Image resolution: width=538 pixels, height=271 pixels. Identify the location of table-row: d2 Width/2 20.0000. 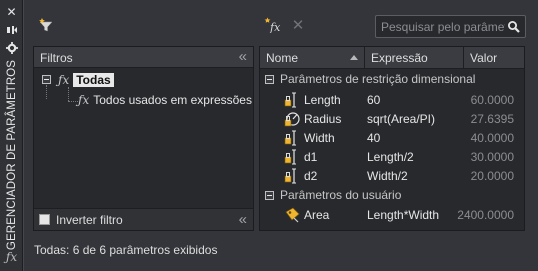
(392, 175).